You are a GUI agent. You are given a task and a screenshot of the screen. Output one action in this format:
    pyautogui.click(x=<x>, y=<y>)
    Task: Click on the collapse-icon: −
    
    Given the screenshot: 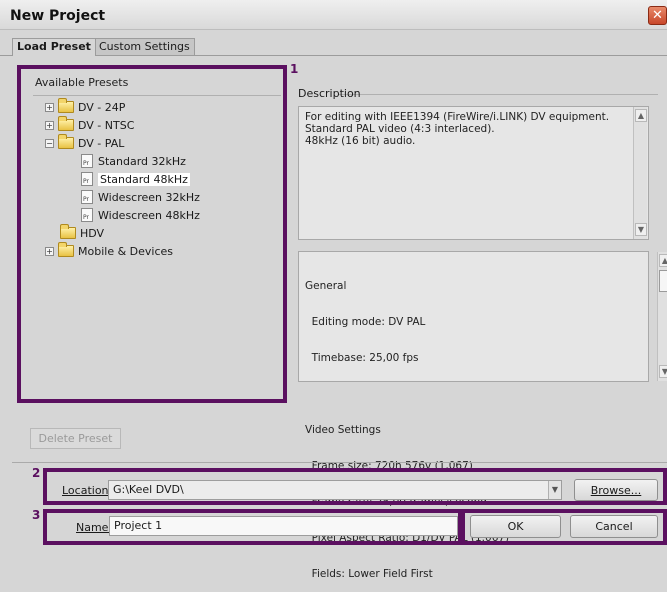 What is the action you would take?
    pyautogui.click(x=49, y=143)
    